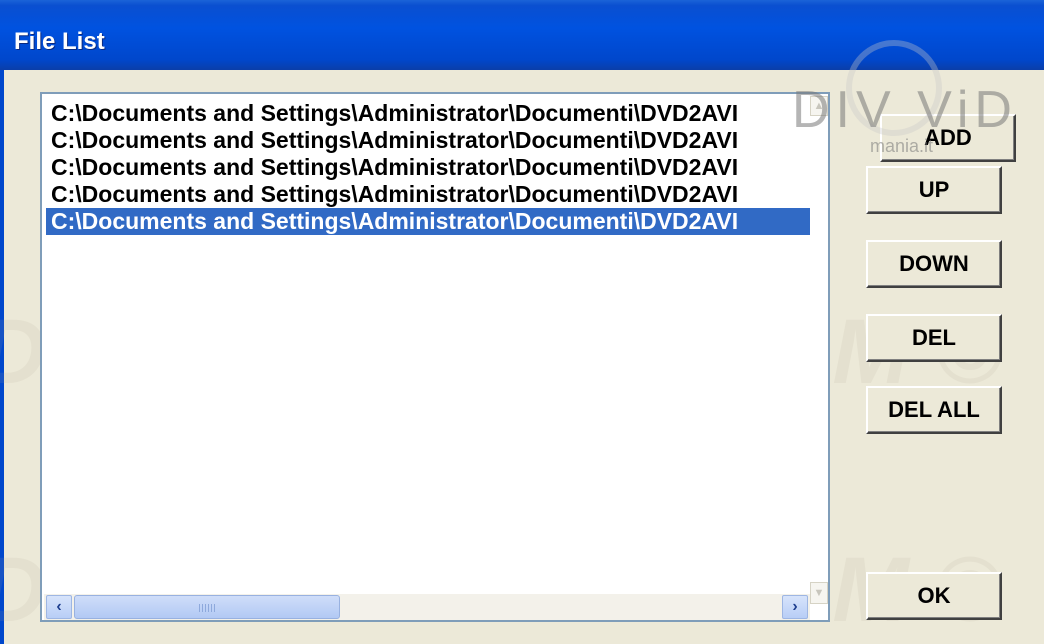  I want to click on up-button: UP, so click(934, 190).